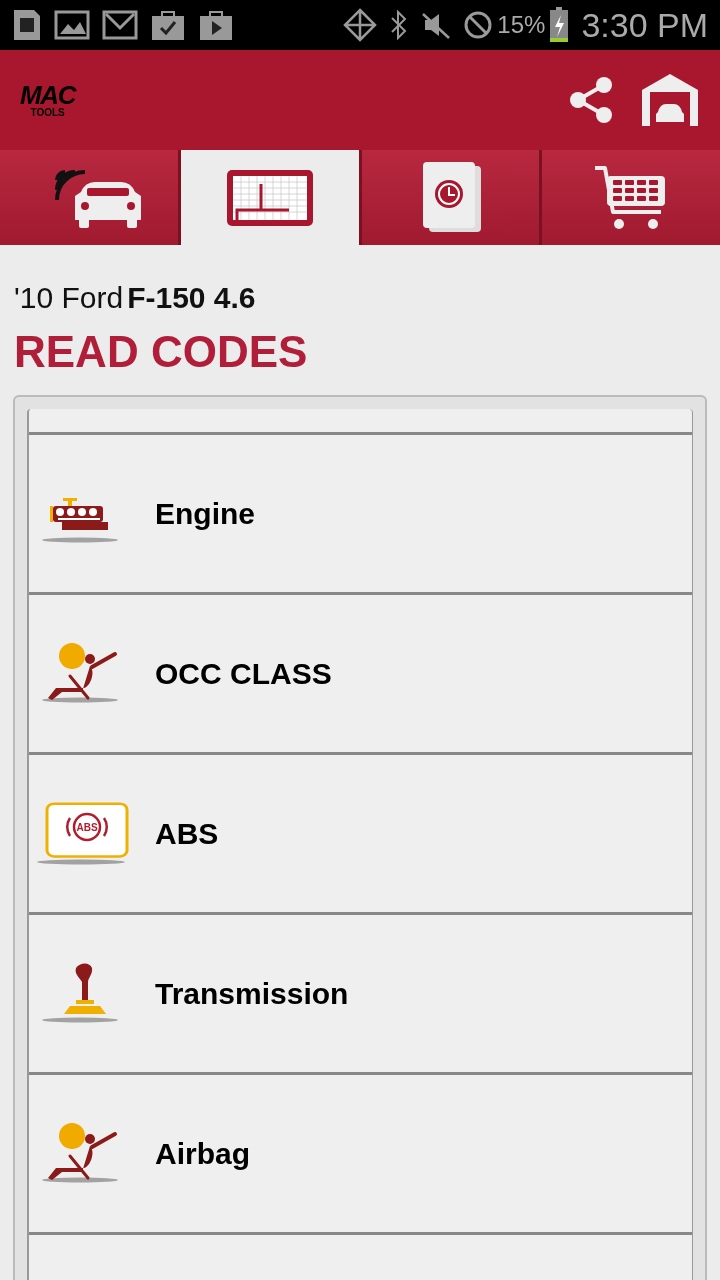  What do you see at coordinates (47, 113) in the screenshot?
I see `logo-subtext: TOOLS` at bounding box center [47, 113].